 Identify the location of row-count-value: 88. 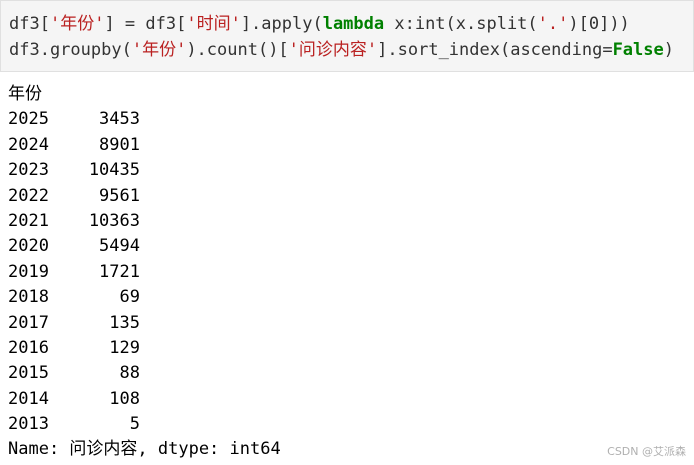
(129, 373).